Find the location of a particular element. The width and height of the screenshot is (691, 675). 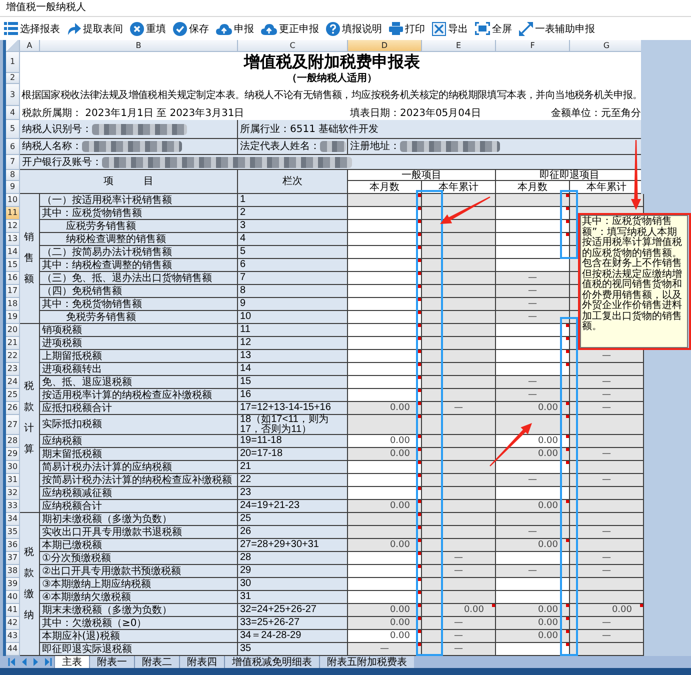

column-header: F is located at coordinates (533, 46).